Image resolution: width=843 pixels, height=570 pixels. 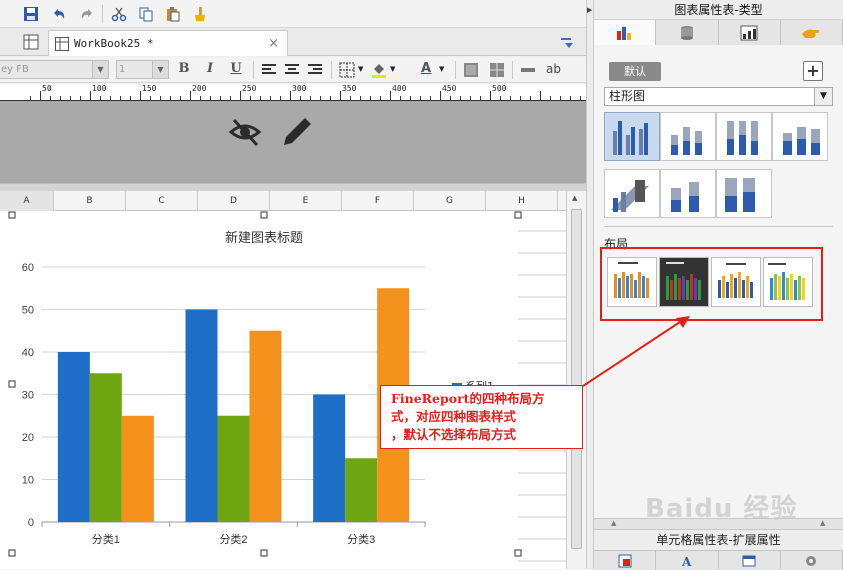 What do you see at coordinates (635, 71) in the screenshot?
I see `default-button: 默认` at bounding box center [635, 71].